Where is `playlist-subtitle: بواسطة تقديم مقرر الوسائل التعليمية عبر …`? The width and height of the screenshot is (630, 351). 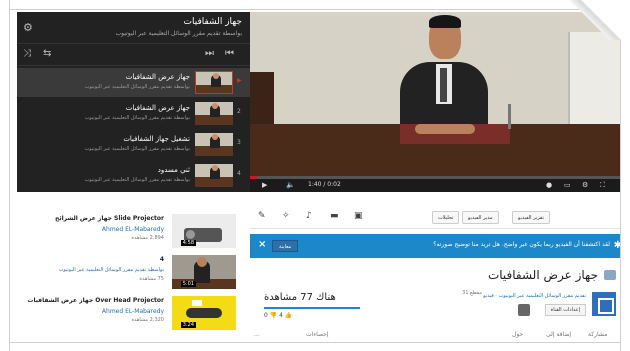
playlist-subtitle: بواسطة تقديم مقرر الوسائل التعليمية عبر … is located at coordinates (178, 33).